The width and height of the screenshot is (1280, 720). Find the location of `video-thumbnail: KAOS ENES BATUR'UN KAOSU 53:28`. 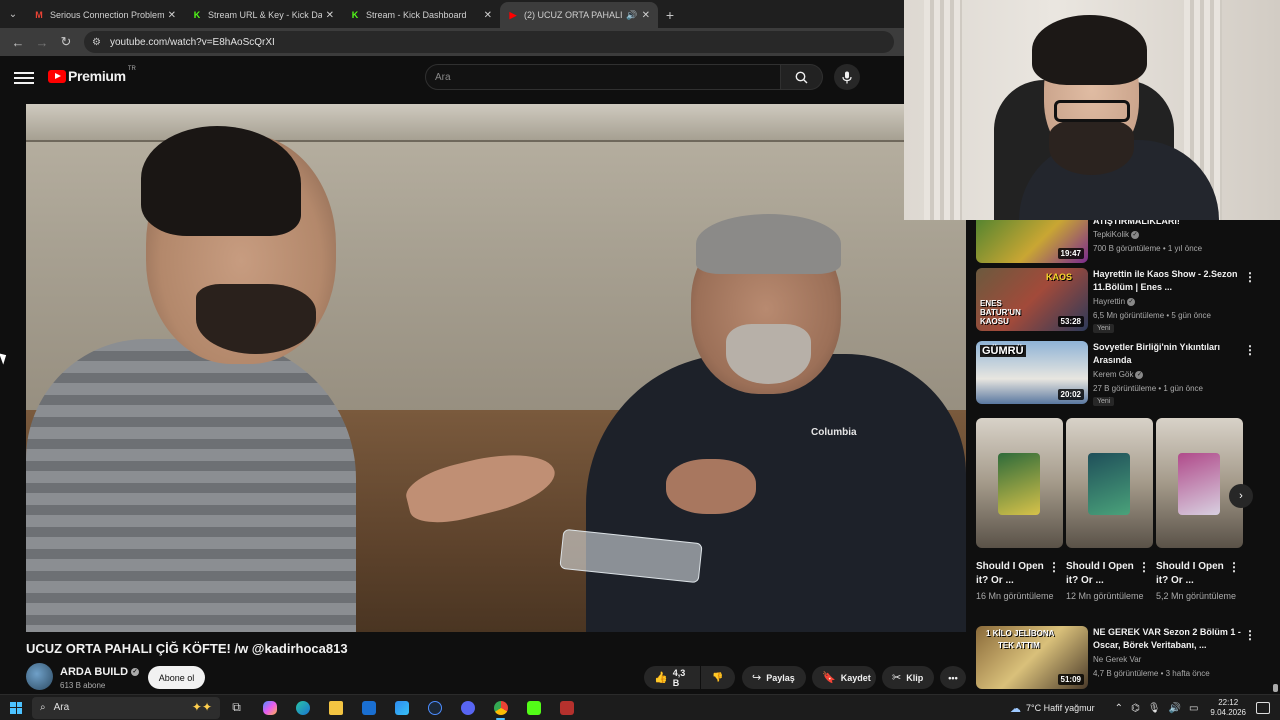

video-thumbnail: KAOS ENES BATUR'UN KAOSU 53:28 is located at coordinates (1032, 299).